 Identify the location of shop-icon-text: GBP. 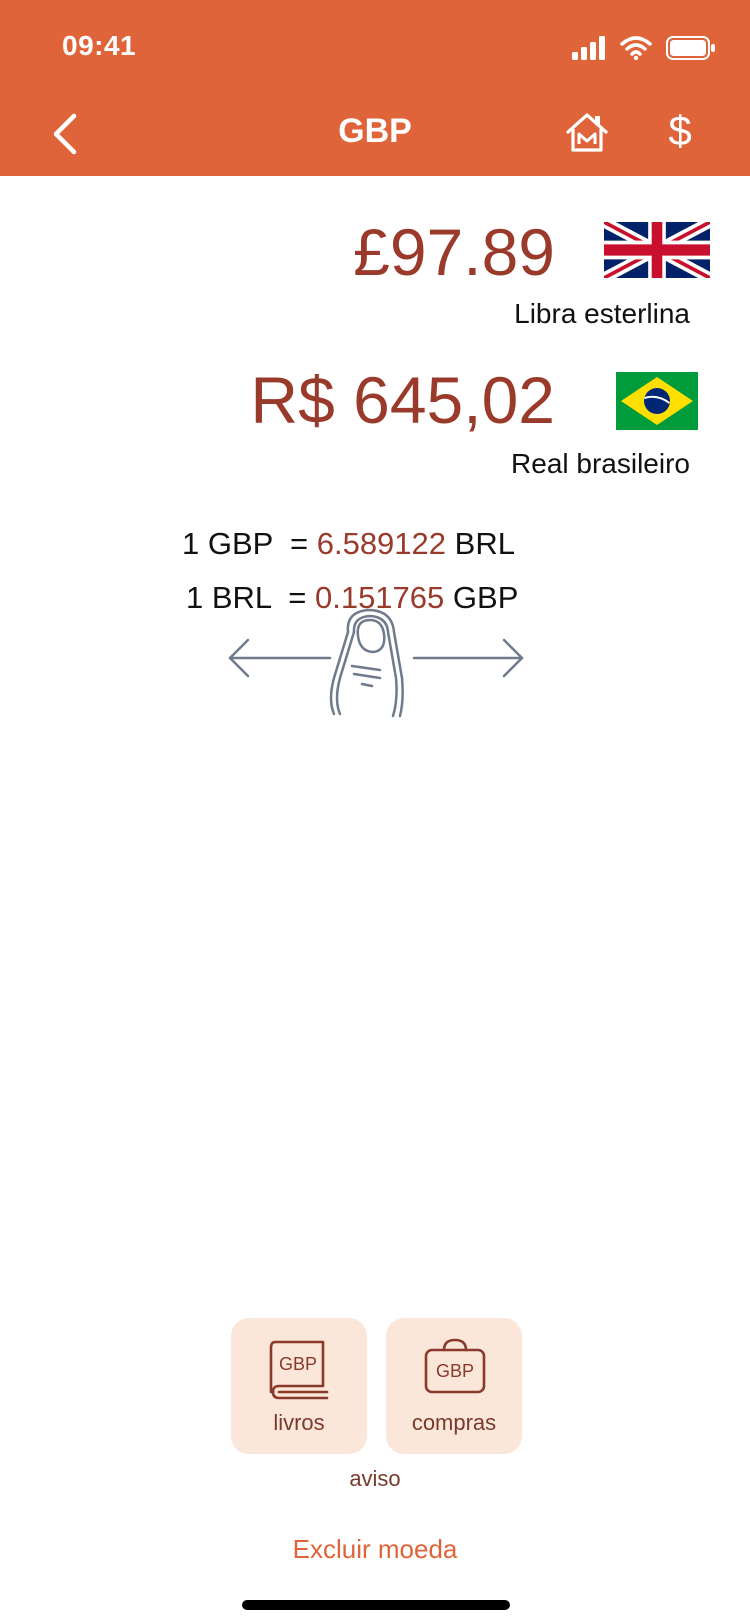
(455, 1371).